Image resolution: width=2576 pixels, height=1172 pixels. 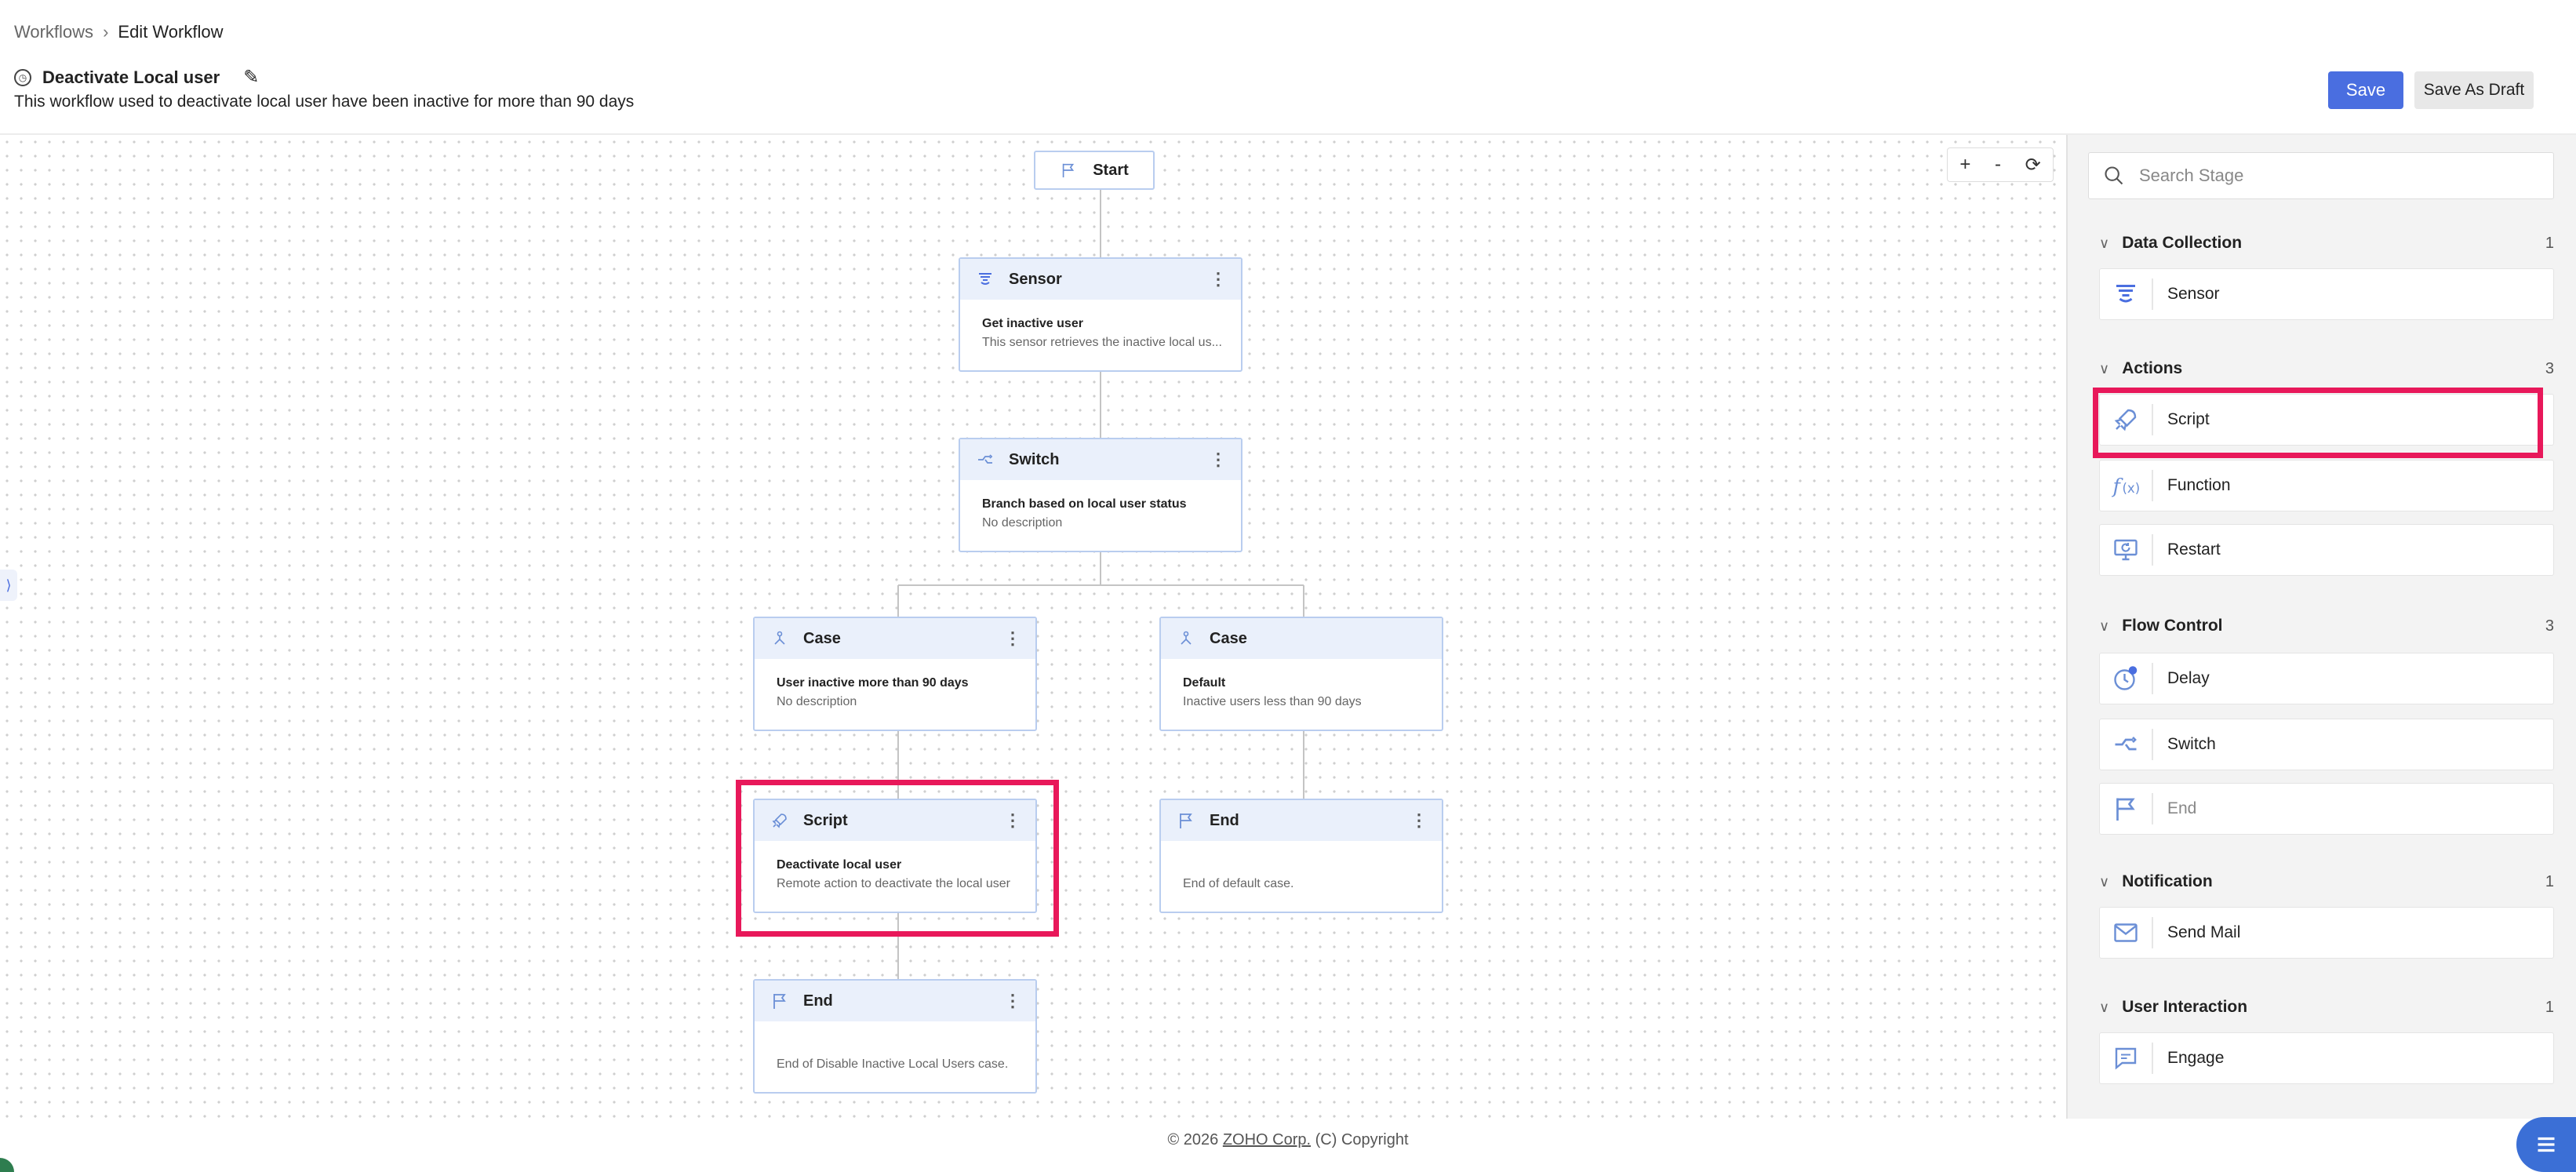 I want to click on category-flow-control: ∨ Flow Control 3, so click(x=2326, y=626).